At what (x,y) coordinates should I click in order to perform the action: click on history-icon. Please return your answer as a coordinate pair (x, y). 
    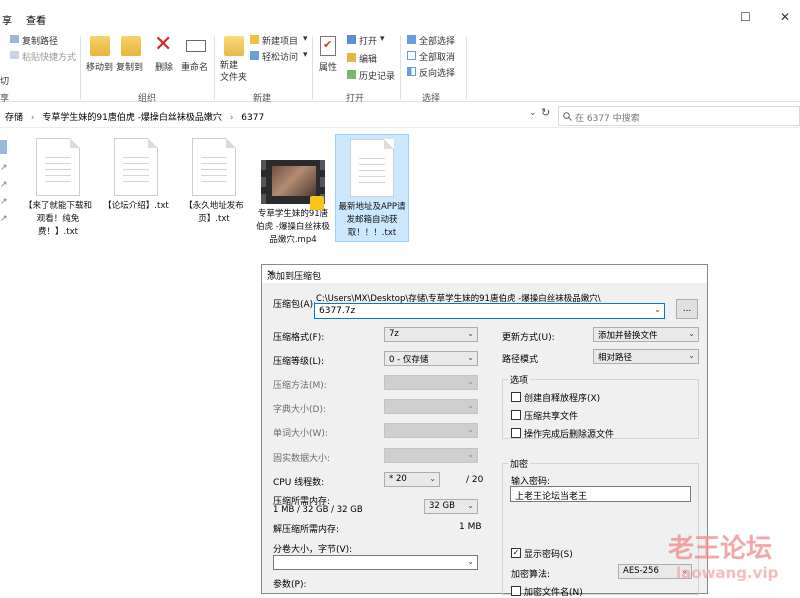
    Looking at the image, I should click on (351, 74).